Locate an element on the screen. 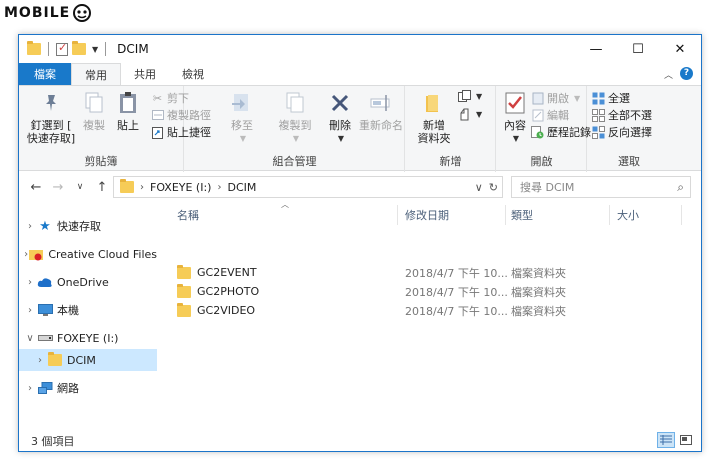 This screenshot has height=472, width=720. column-header-name: 名稱 is located at coordinates (287, 215).